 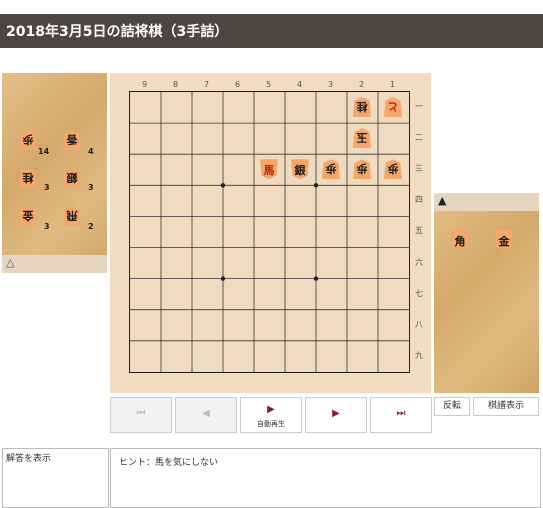 What do you see at coordinates (419, 324) in the screenshot?
I see `rank-label: 八` at bounding box center [419, 324].